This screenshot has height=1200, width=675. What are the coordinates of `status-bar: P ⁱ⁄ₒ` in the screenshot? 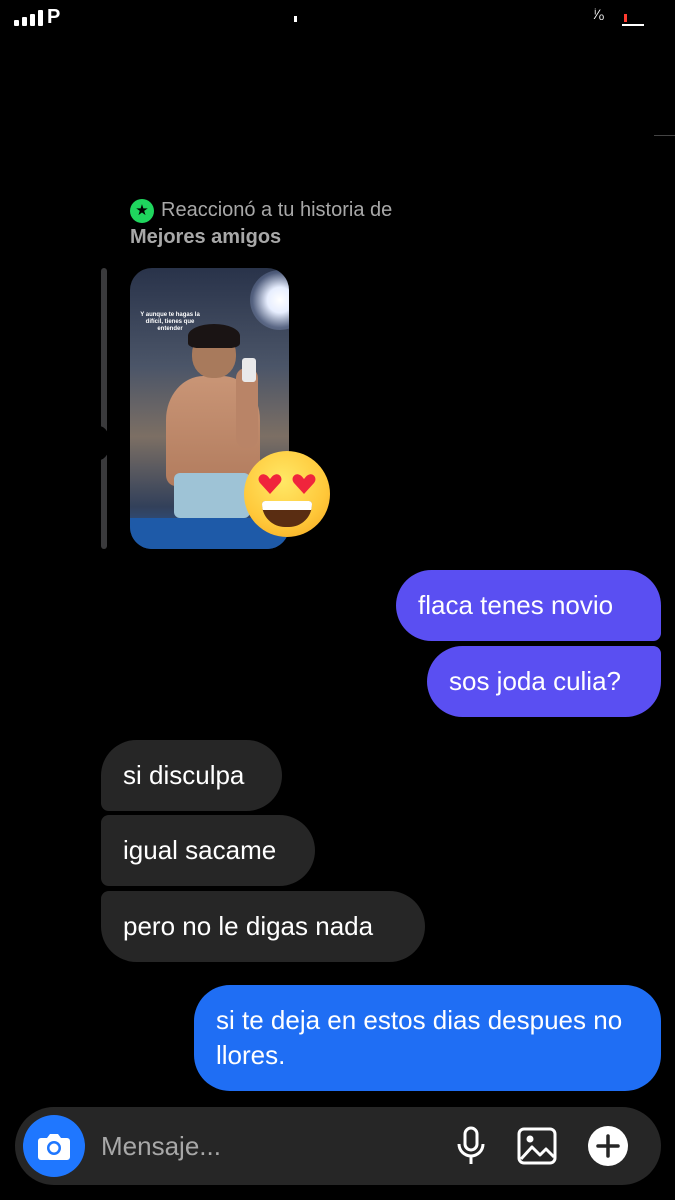 It's located at (337, 20).